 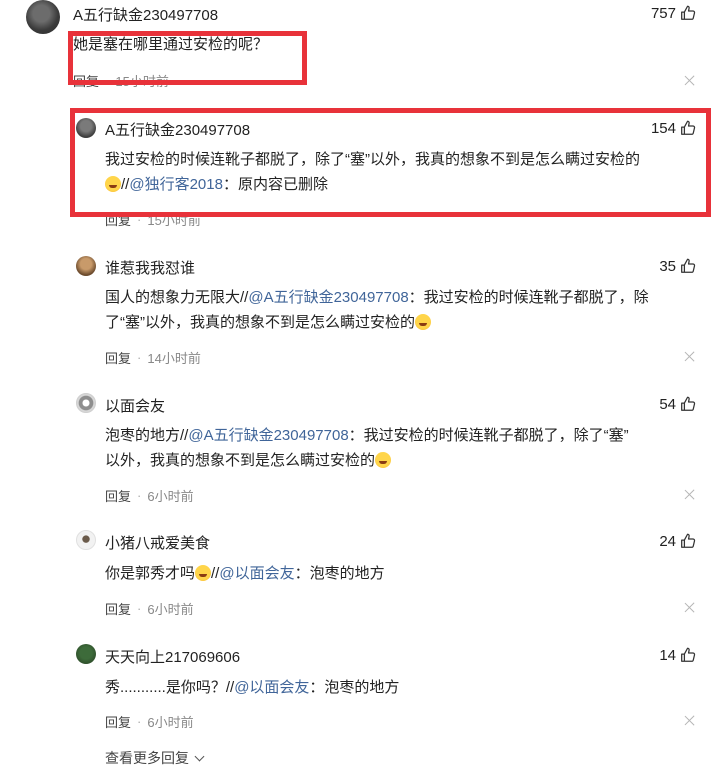 What do you see at coordinates (147, 758) in the screenshot?
I see `more-replies-label: 查看更多回复` at bounding box center [147, 758].